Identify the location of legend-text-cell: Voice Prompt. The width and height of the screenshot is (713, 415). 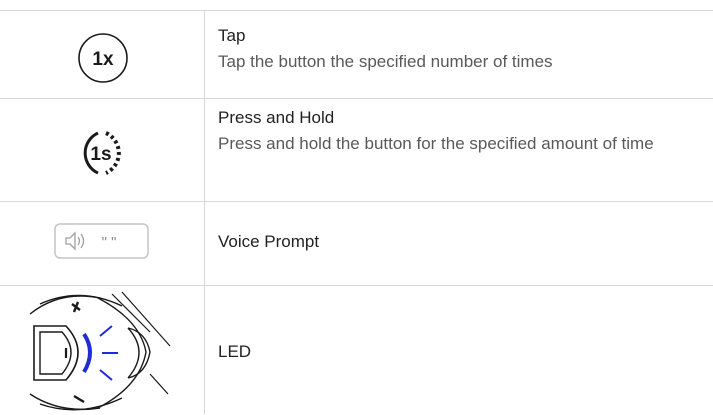
(460, 242).